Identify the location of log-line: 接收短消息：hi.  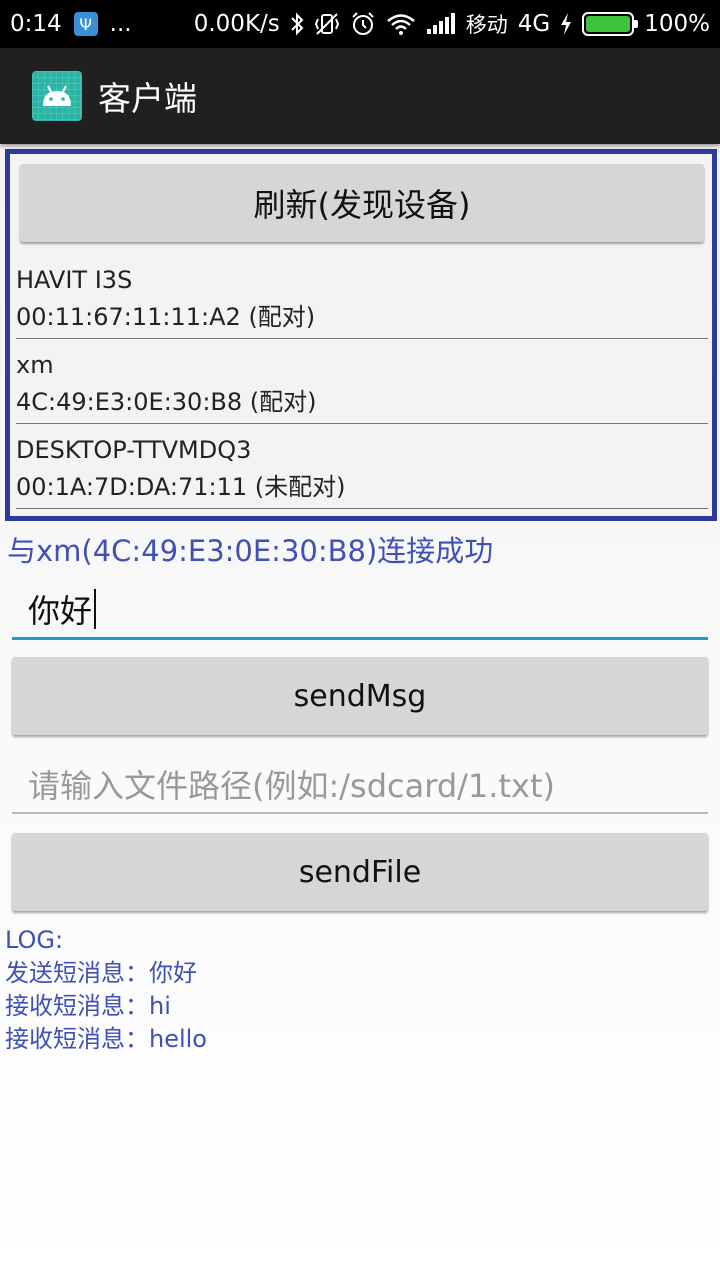
(88, 1006).